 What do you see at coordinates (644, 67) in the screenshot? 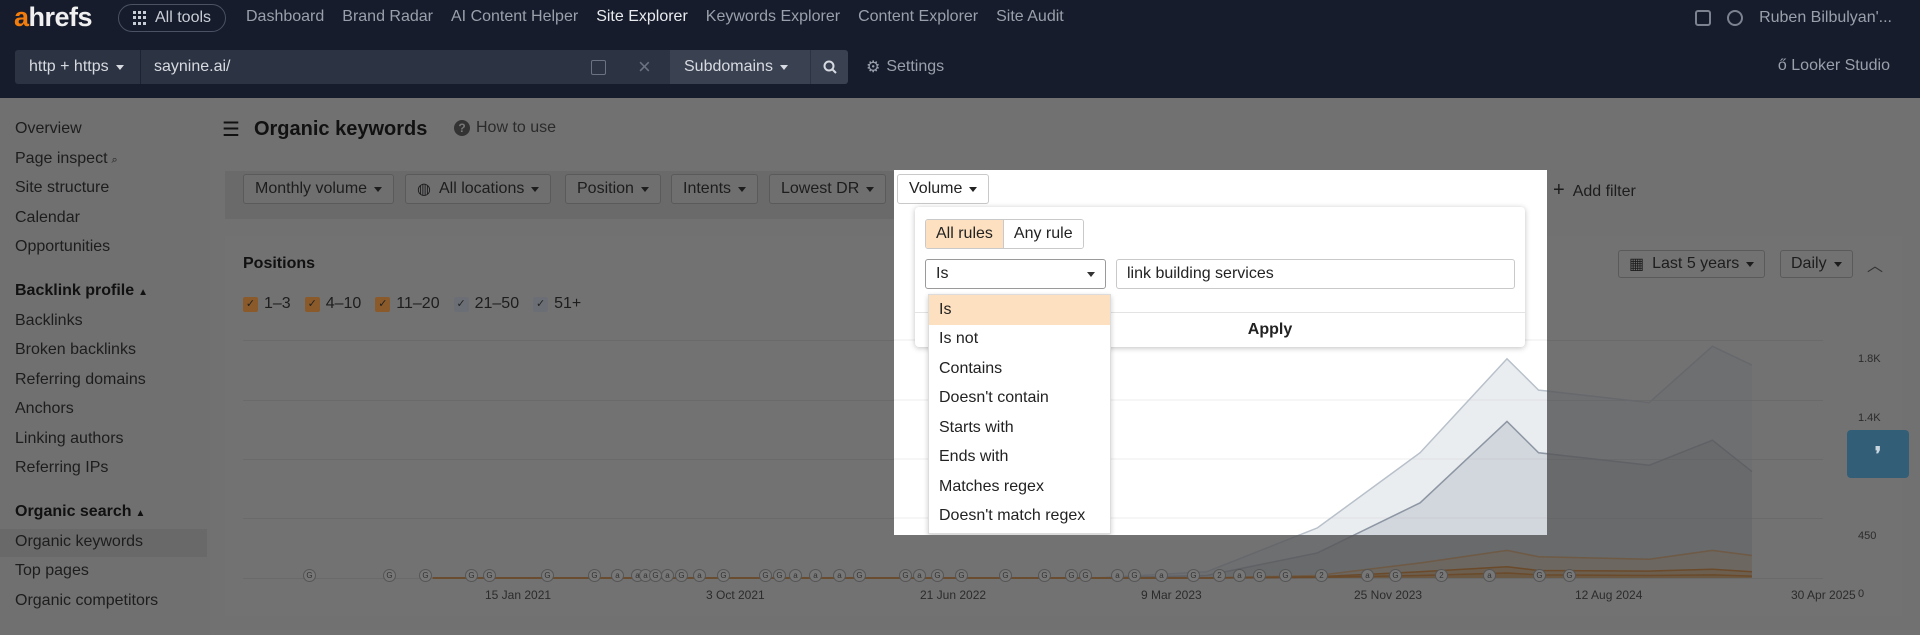
I see `close-icon: ×` at bounding box center [644, 67].